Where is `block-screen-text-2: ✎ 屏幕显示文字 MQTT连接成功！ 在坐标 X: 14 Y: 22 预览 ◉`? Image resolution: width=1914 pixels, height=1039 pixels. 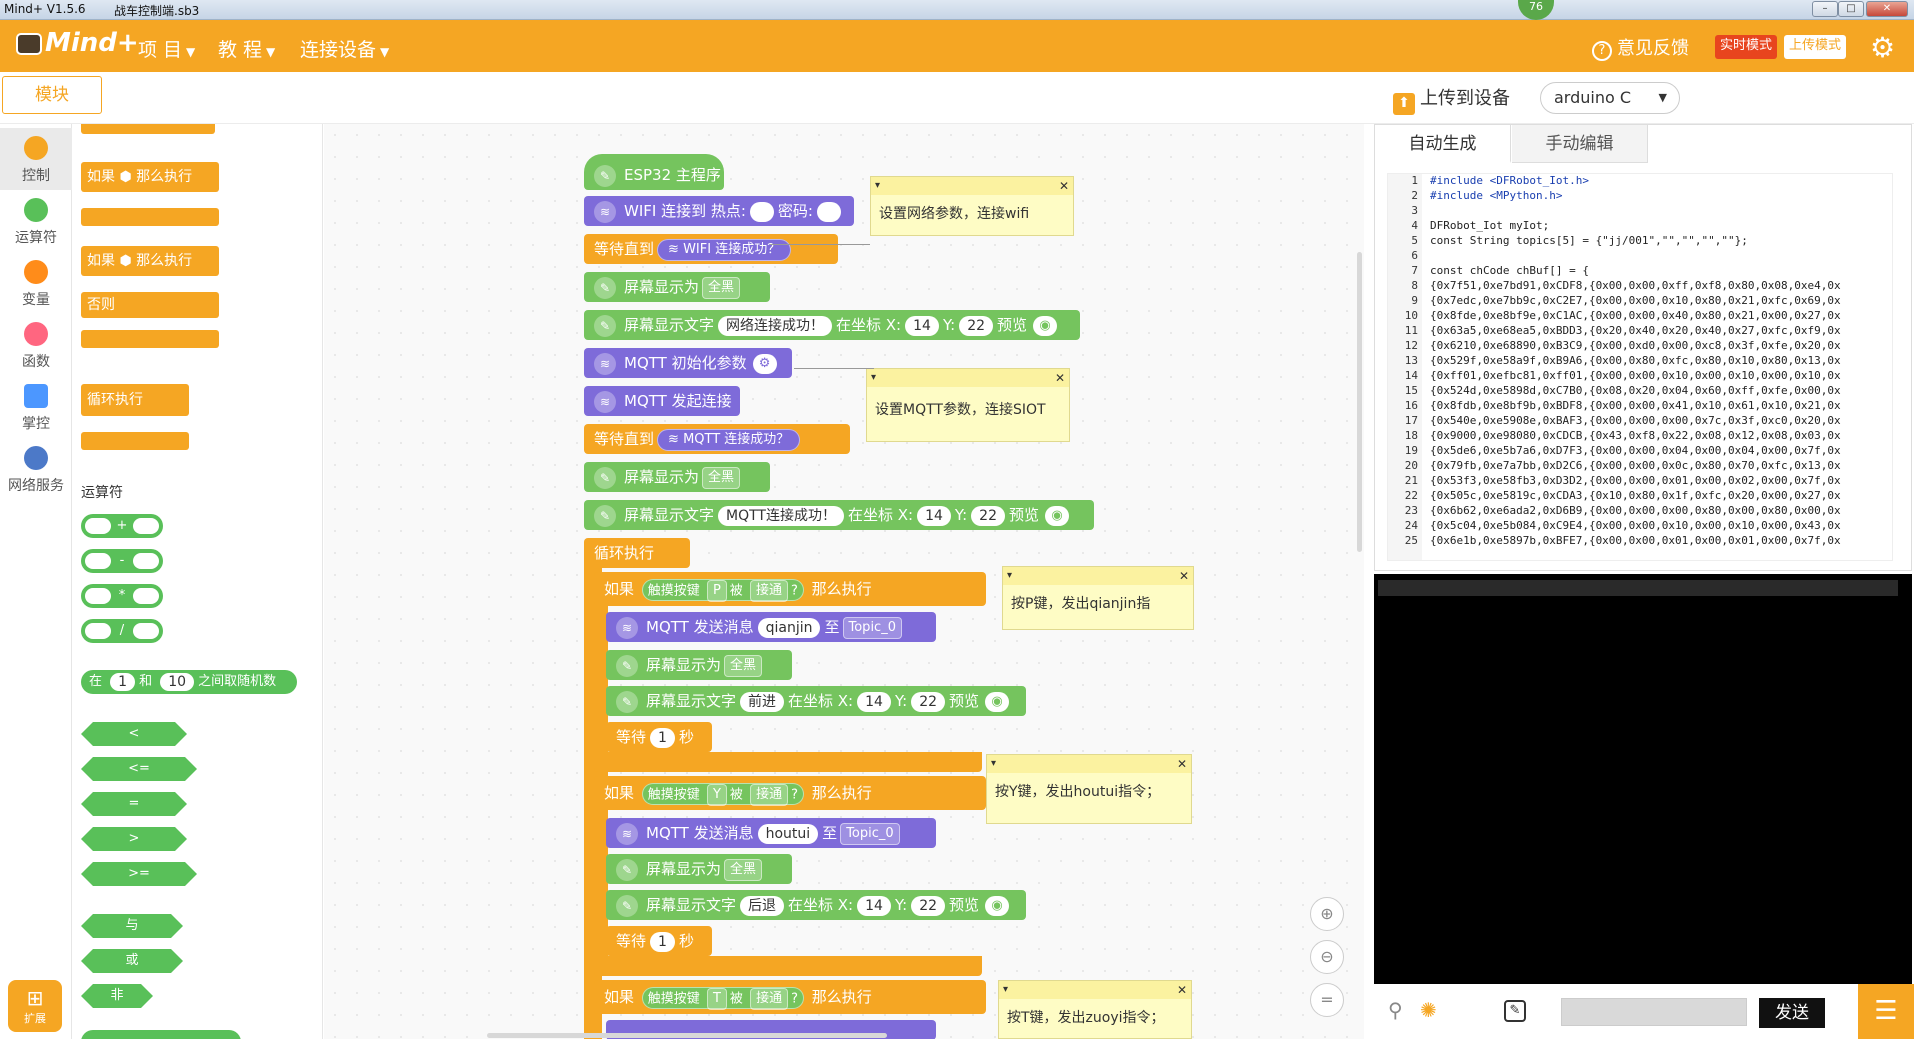
block-screen-text-2: ✎ 屏幕显示文字 MQTT连接成功！ 在坐标 X: 14 Y: 22 预览 ◉ is located at coordinates (839, 515).